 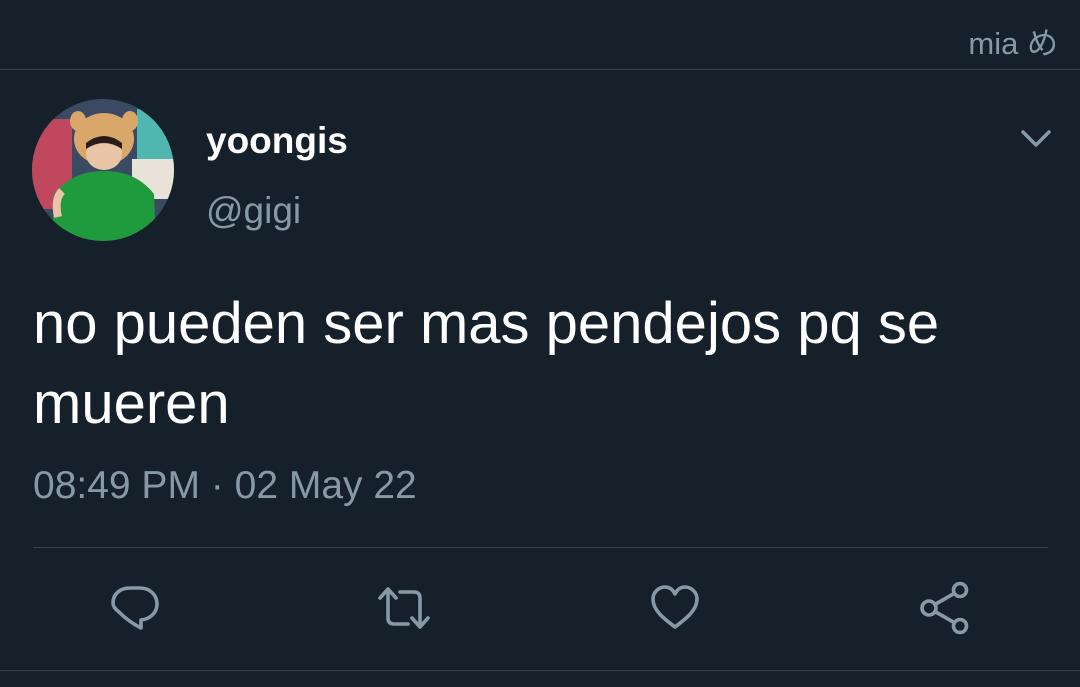 I want to click on retweet-button, so click(x=404, y=608).